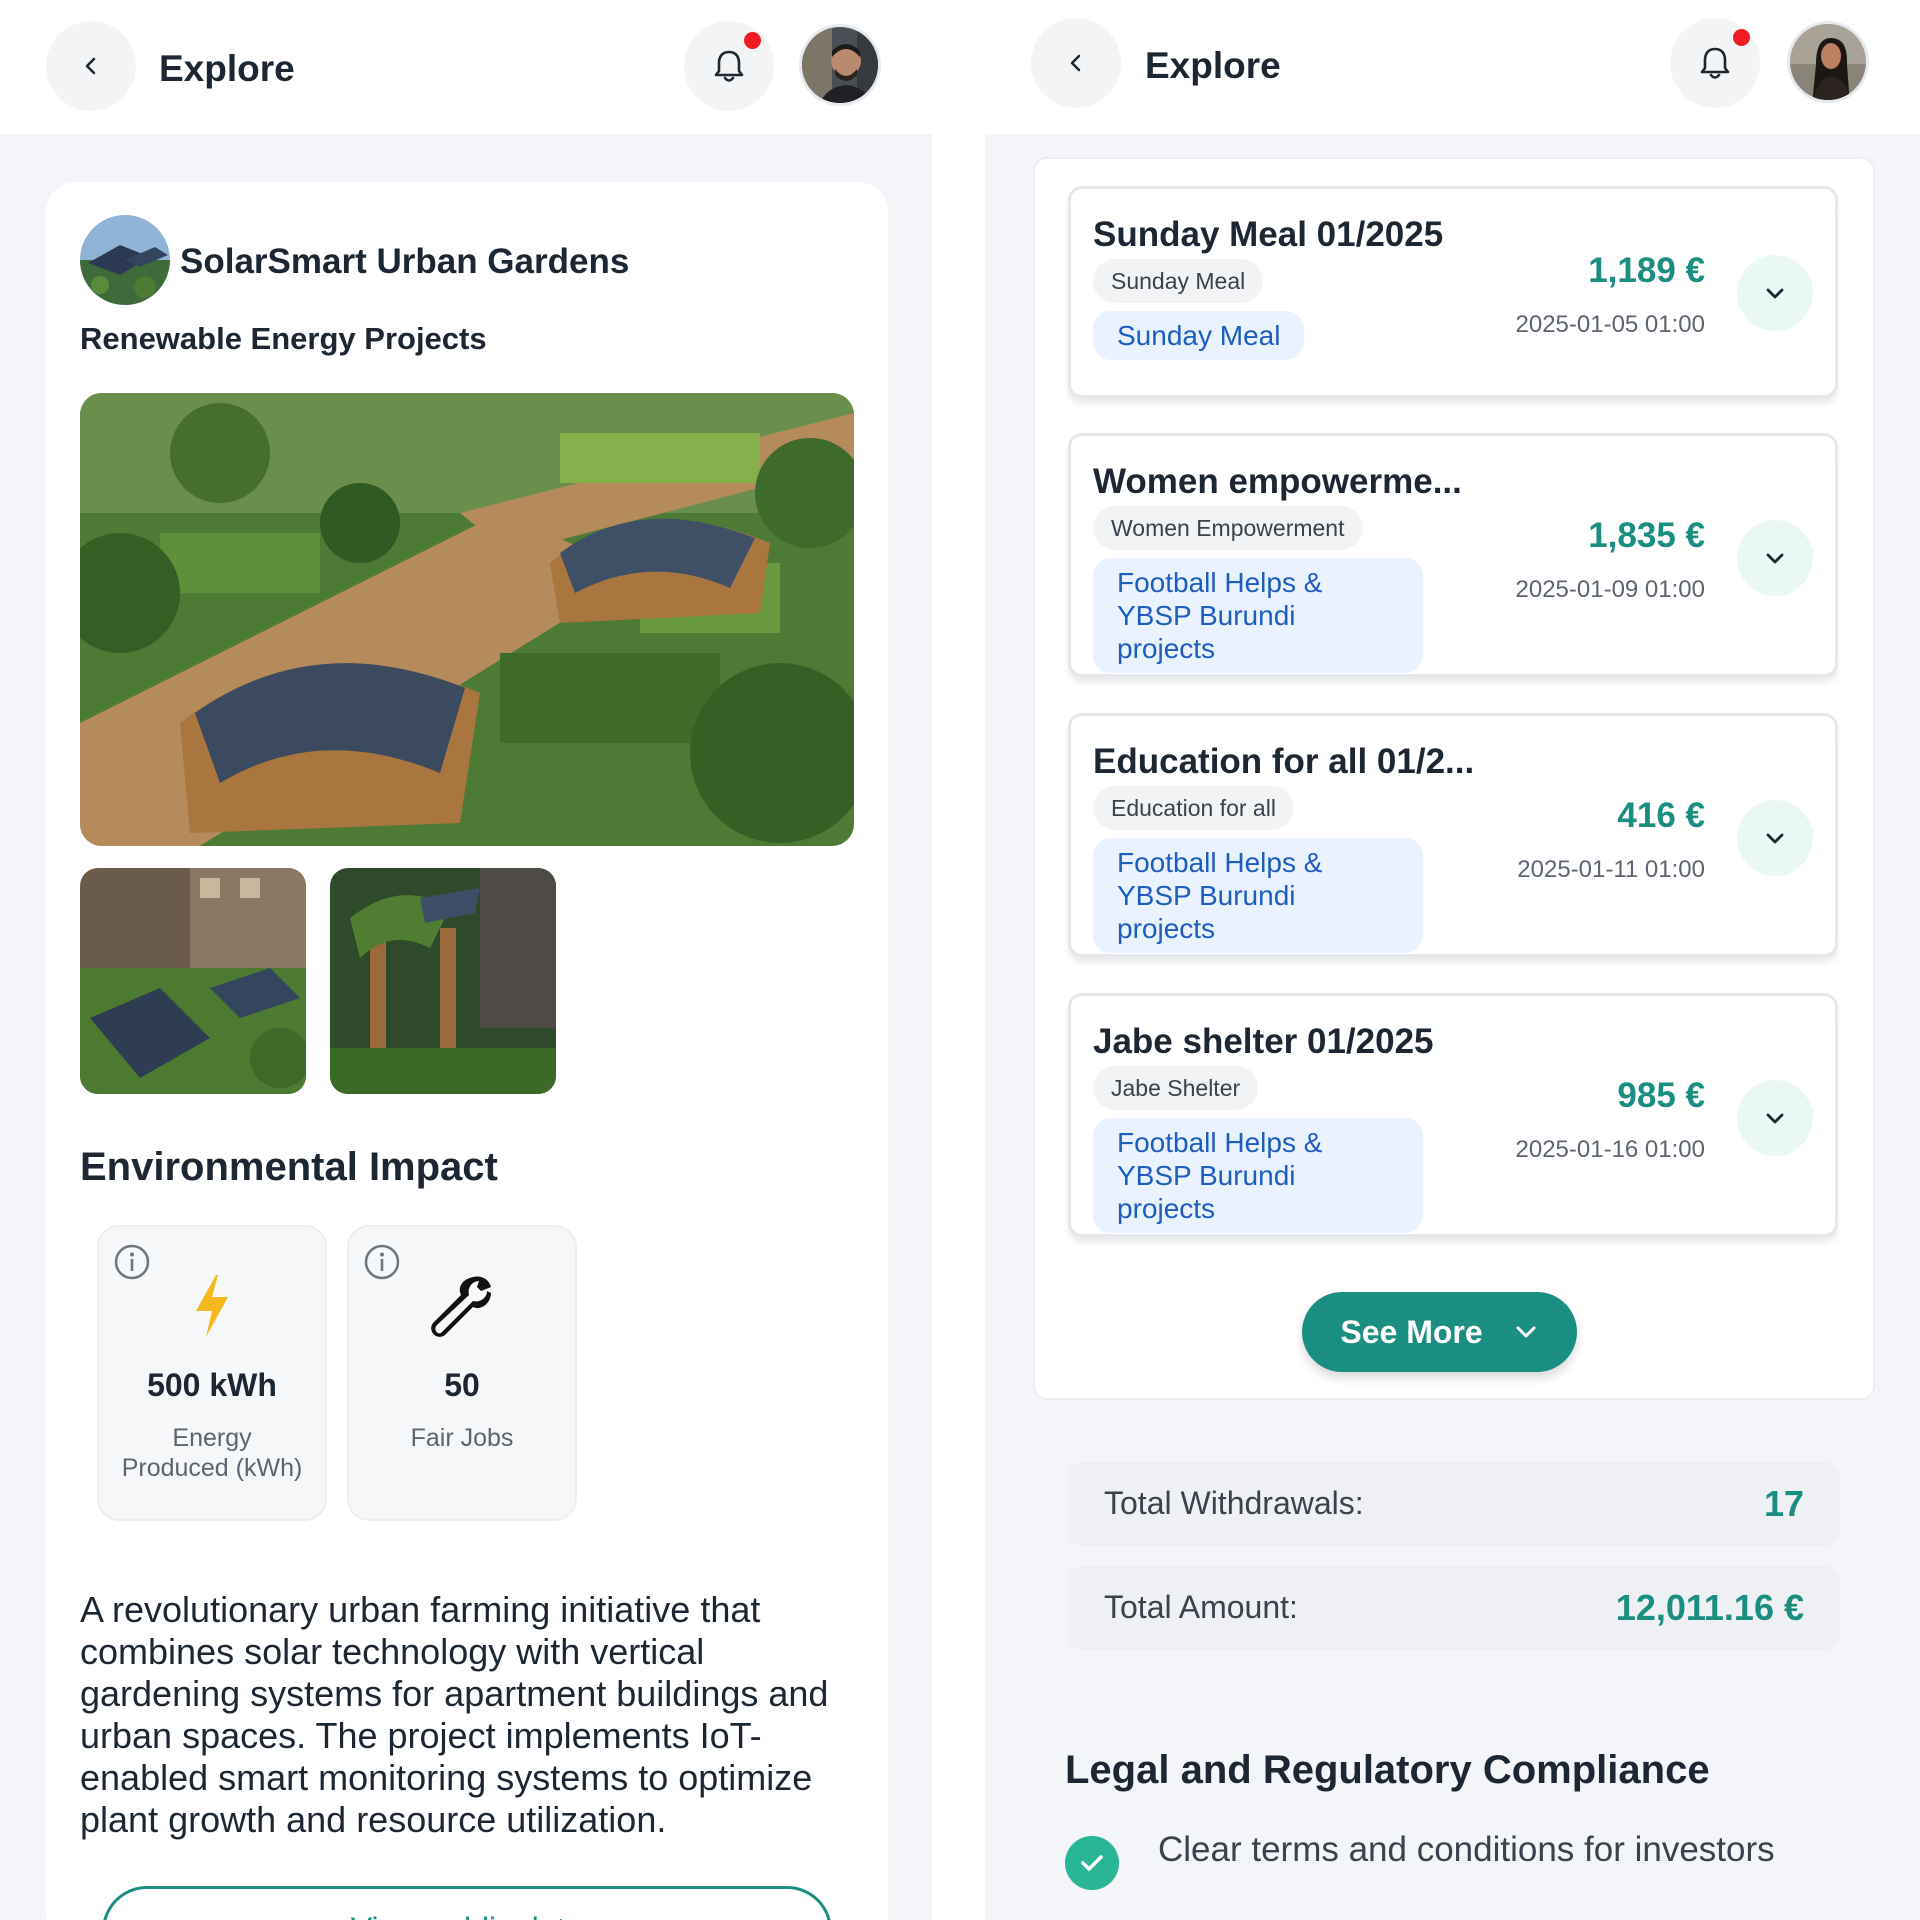 The image size is (1920, 1920). I want to click on project-logo, so click(125, 260).